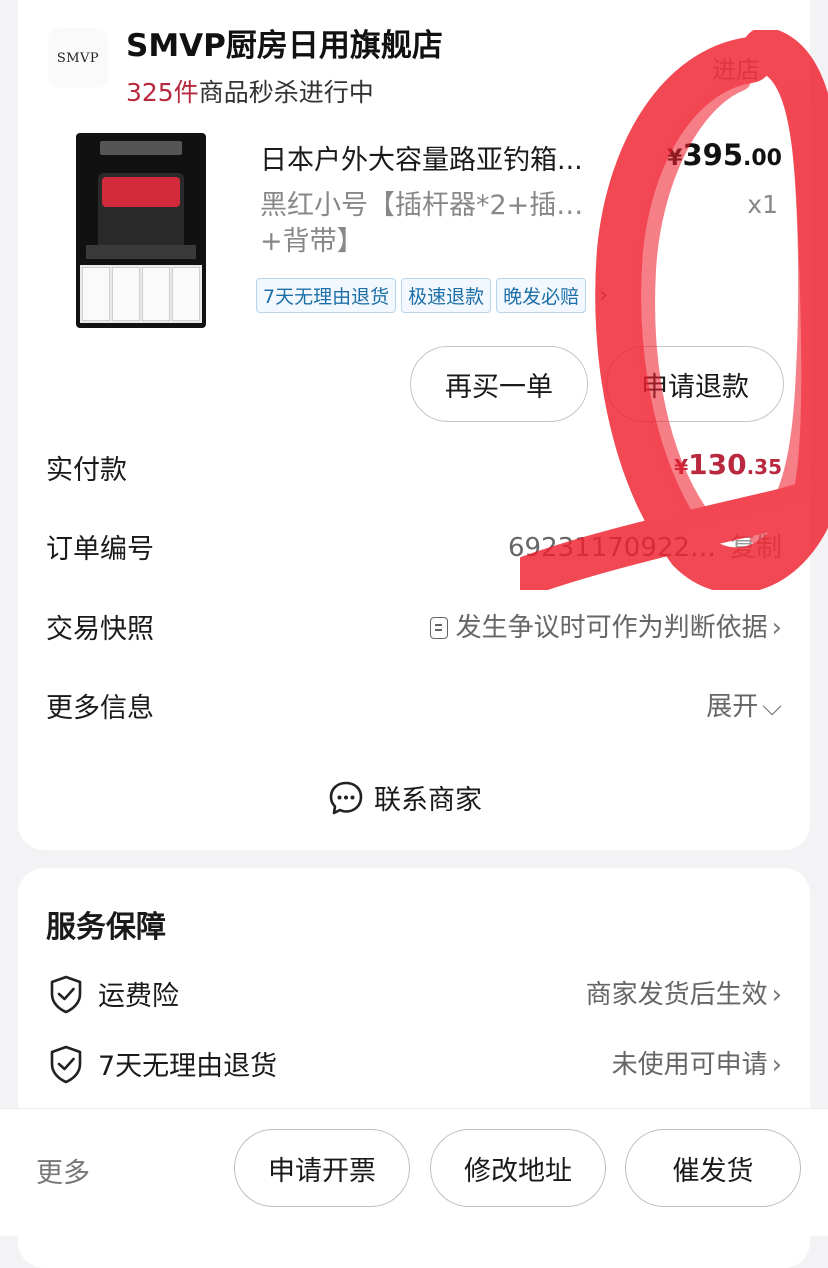  What do you see at coordinates (414, 547) in the screenshot?
I see `order-number-row: 订单编号 69231170922… 复制` at bounding box center [414, 547].